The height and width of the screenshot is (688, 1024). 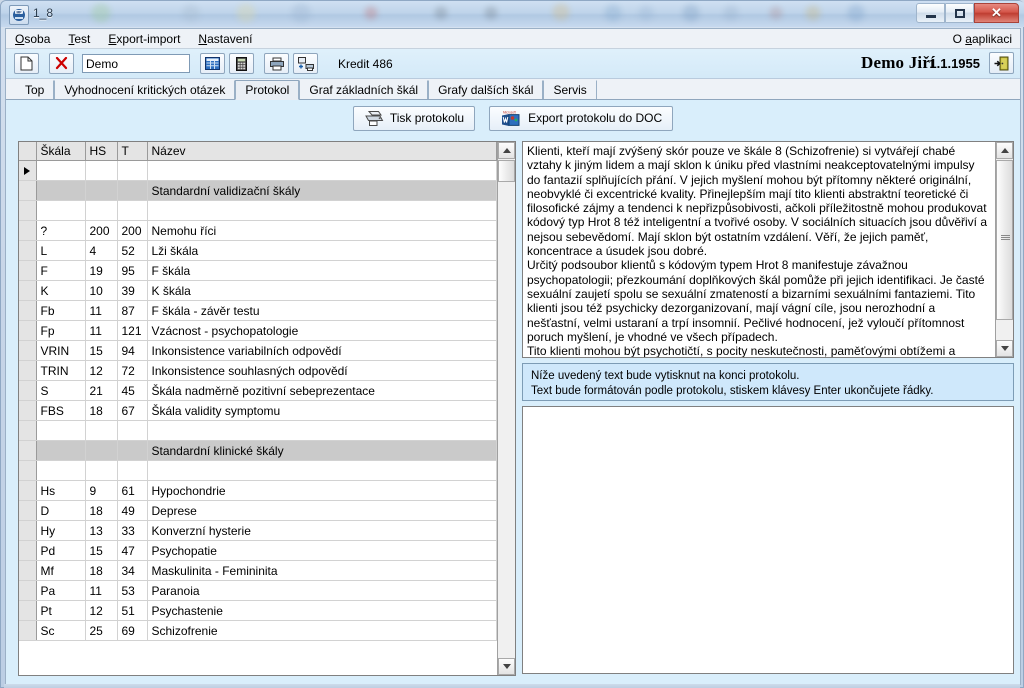 I want to click on table-row: ? 200 200 Nemohu říci, so click(x=258, y=230).